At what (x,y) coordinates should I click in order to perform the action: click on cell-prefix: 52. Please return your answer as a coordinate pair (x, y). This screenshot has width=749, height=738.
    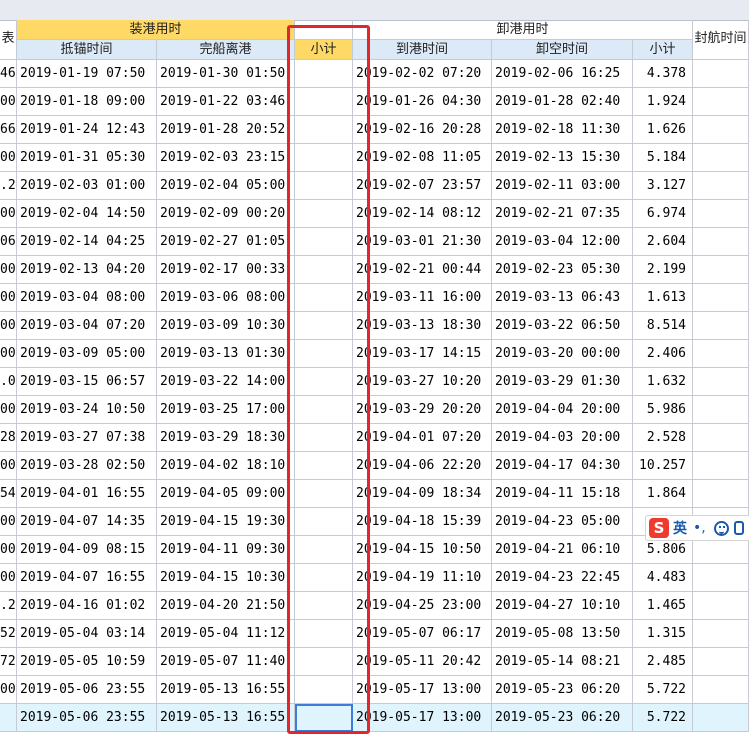
    Looking at the image, I should click on (8, 634).